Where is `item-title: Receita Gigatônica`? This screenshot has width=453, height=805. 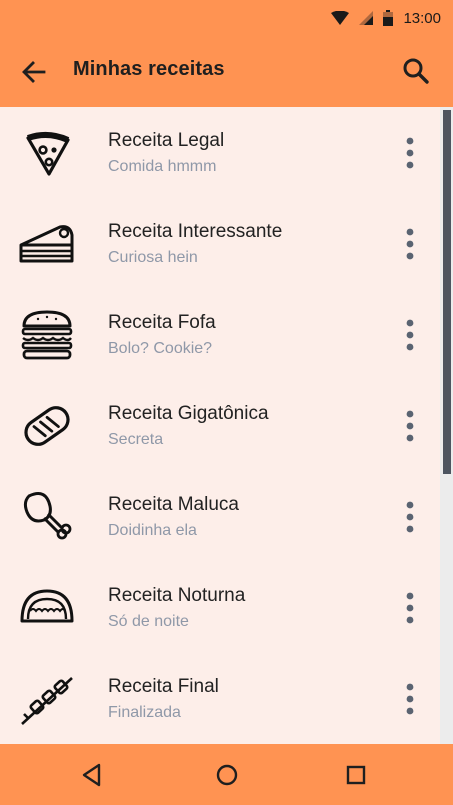
item-title: Receita Gigatônica is located at coordinates (188, 413).